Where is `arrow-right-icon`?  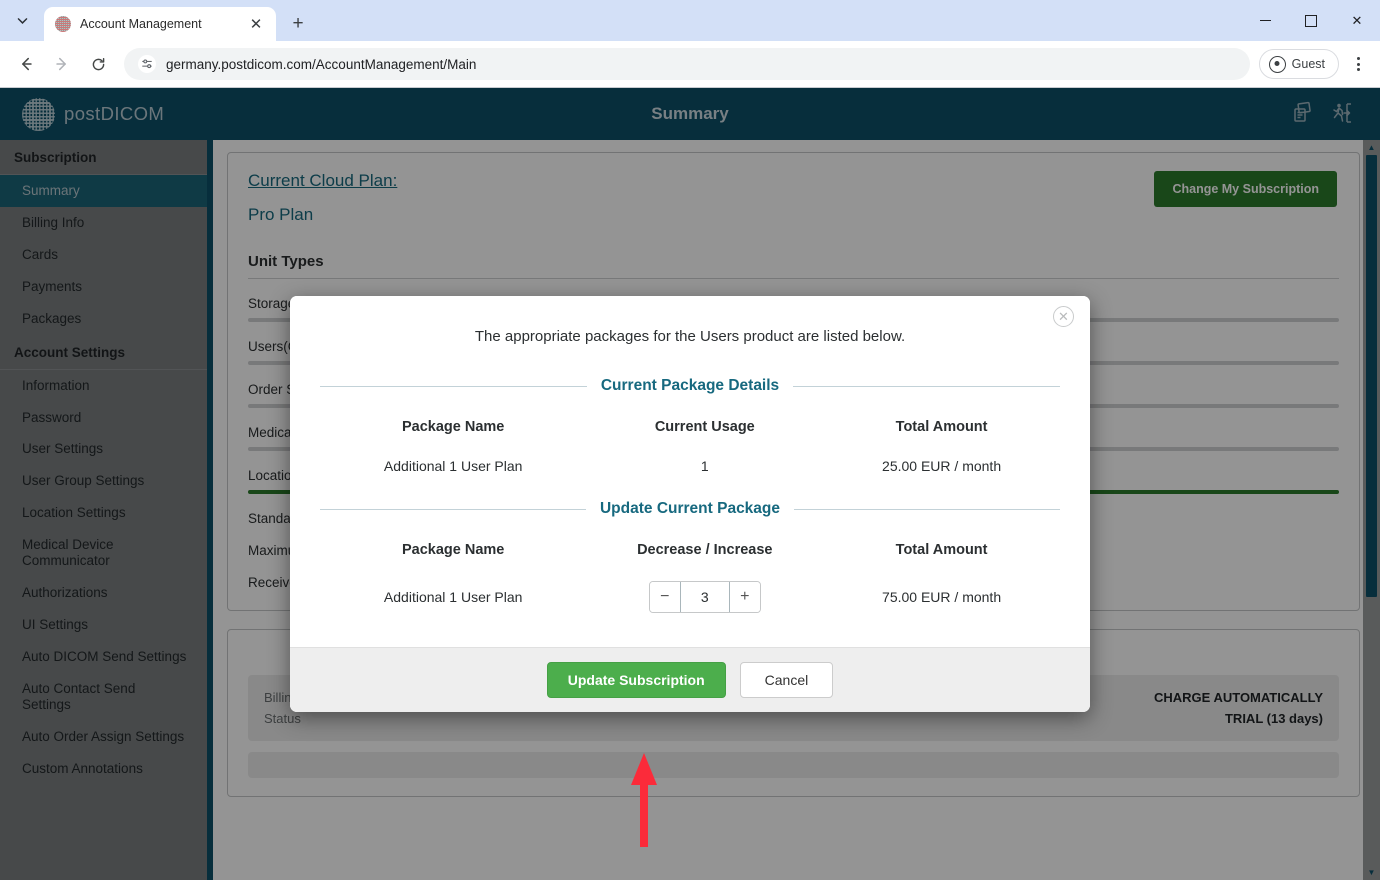 arrow-right-icon is located at coordinates (62, 64).